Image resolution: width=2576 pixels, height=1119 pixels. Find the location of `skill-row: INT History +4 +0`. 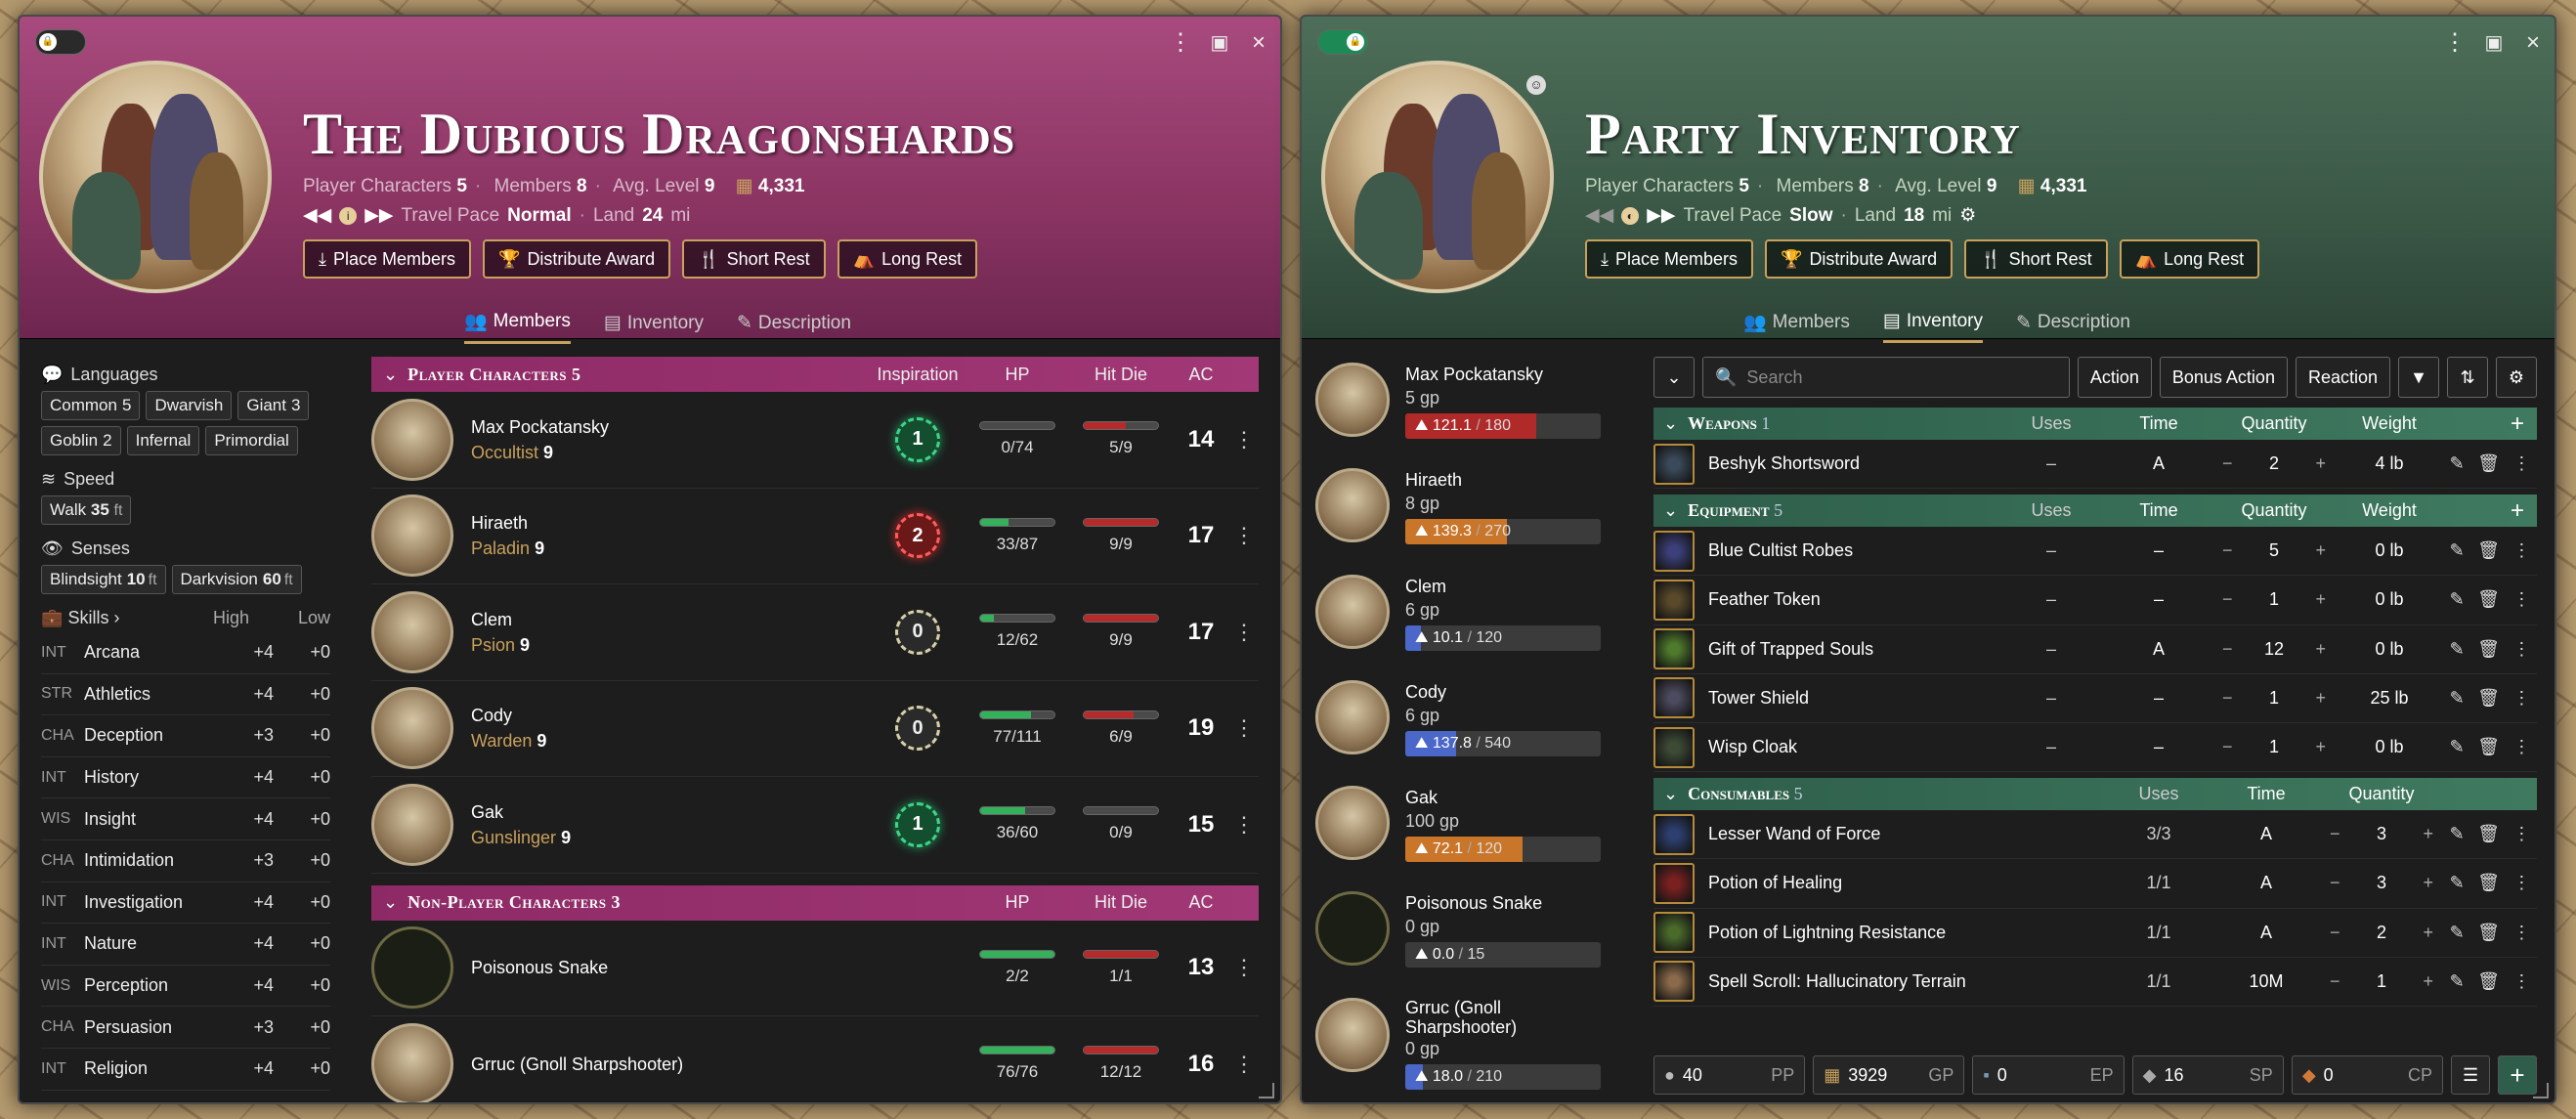

skill-row: INT History +4 +0 is located at coordinates (186, 778).